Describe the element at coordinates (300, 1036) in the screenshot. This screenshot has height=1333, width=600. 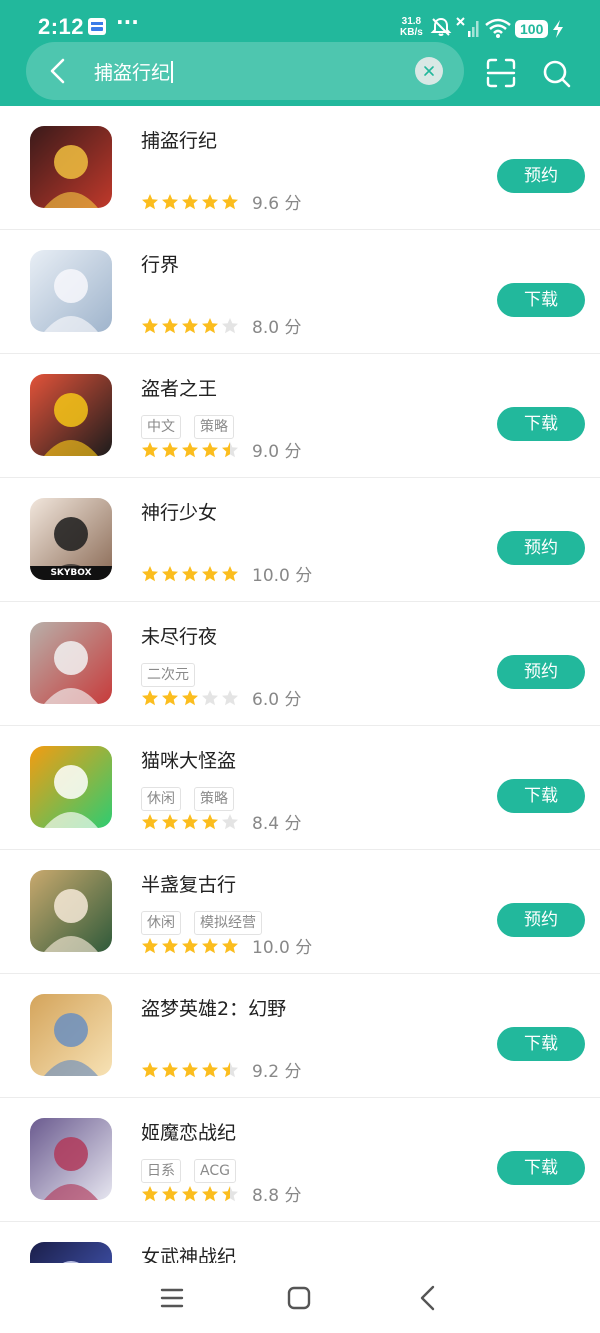
I see `app-list-item: 盗梦英雄2：幻野 9.2 分 下载` at that location.